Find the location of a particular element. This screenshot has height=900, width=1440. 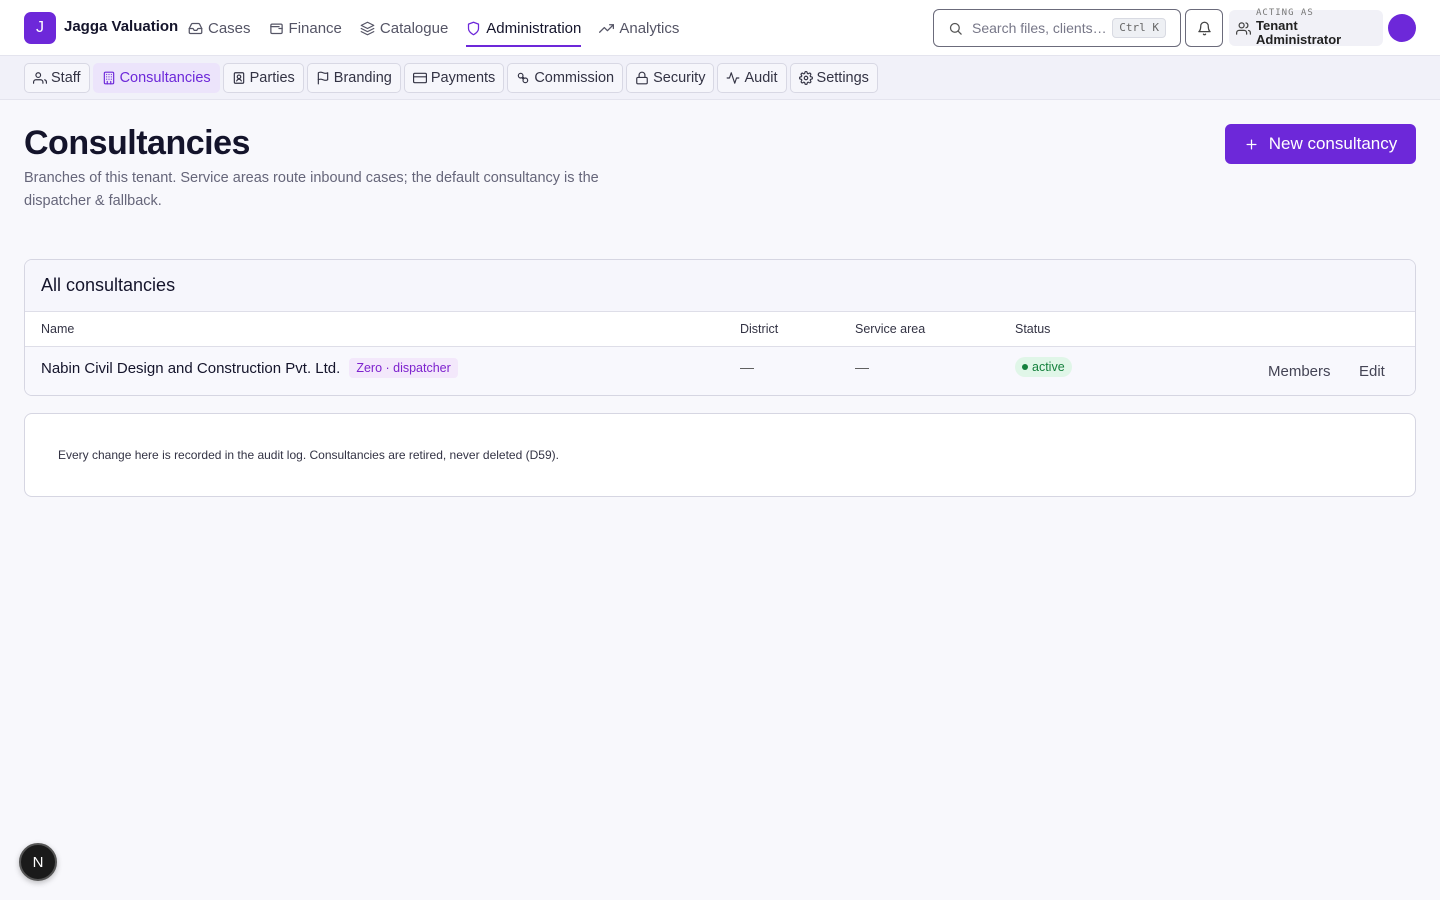

trending-up-icon is located at coordinates (607, 28).